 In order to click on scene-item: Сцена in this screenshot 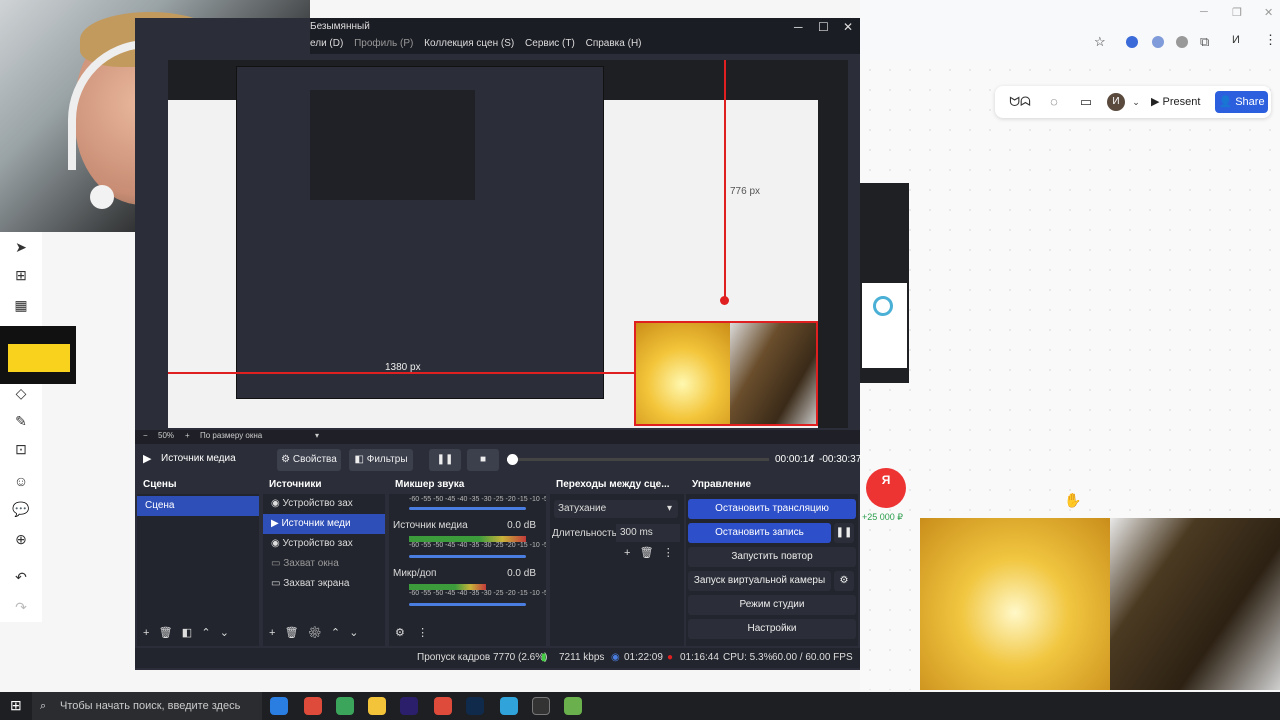, I will do `click(198, 506)`.